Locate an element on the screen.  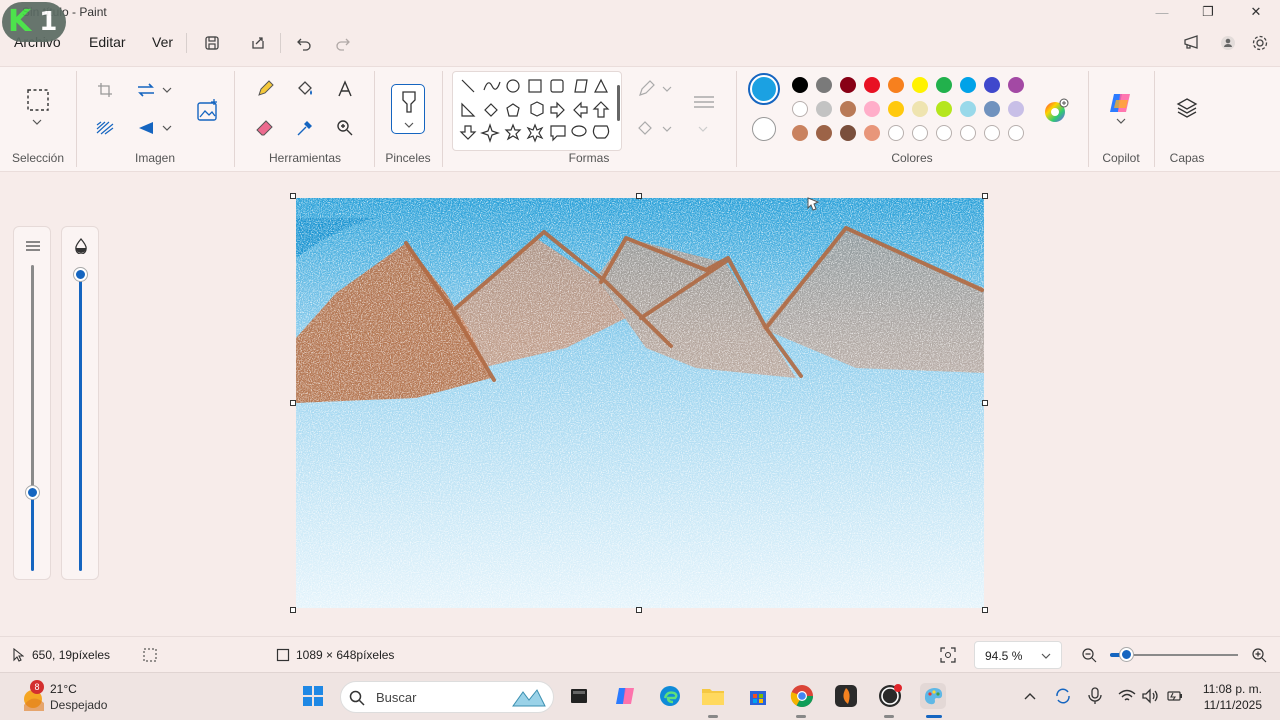
shape-fill-dropdown-icon is located at coordinates (667, 129).